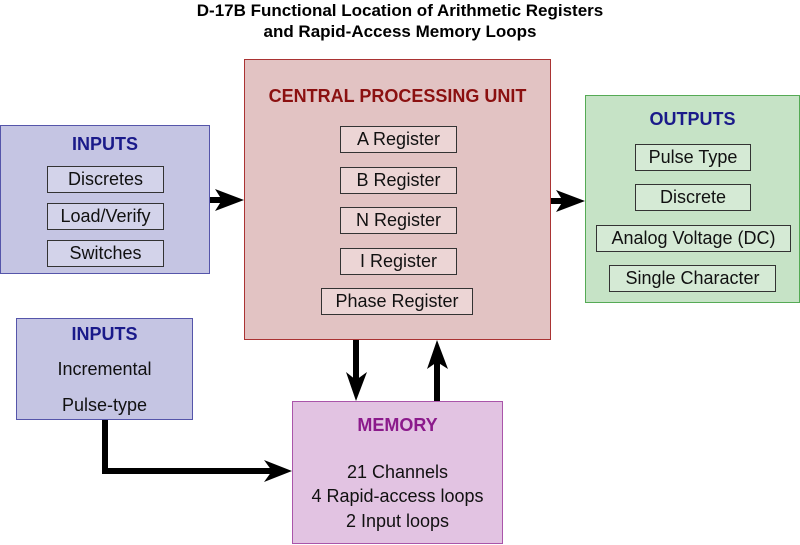 The image size is (800, 545). Describe the element at coordinates (227, 200) in the screenshot. I see `arrow-inputs-to-cpu` at that location.